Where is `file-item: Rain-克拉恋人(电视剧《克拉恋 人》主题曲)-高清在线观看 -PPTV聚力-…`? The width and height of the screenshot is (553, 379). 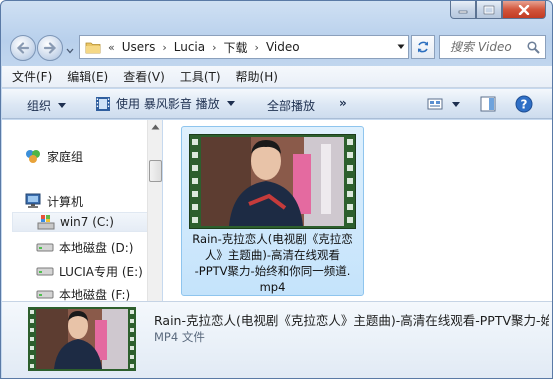 file-item: Rain-克拉恋人(电视剧《克拉恋 人》主题曲)-高清在线观看 -PPTV聚力-… is located at coordinates (272, 211).